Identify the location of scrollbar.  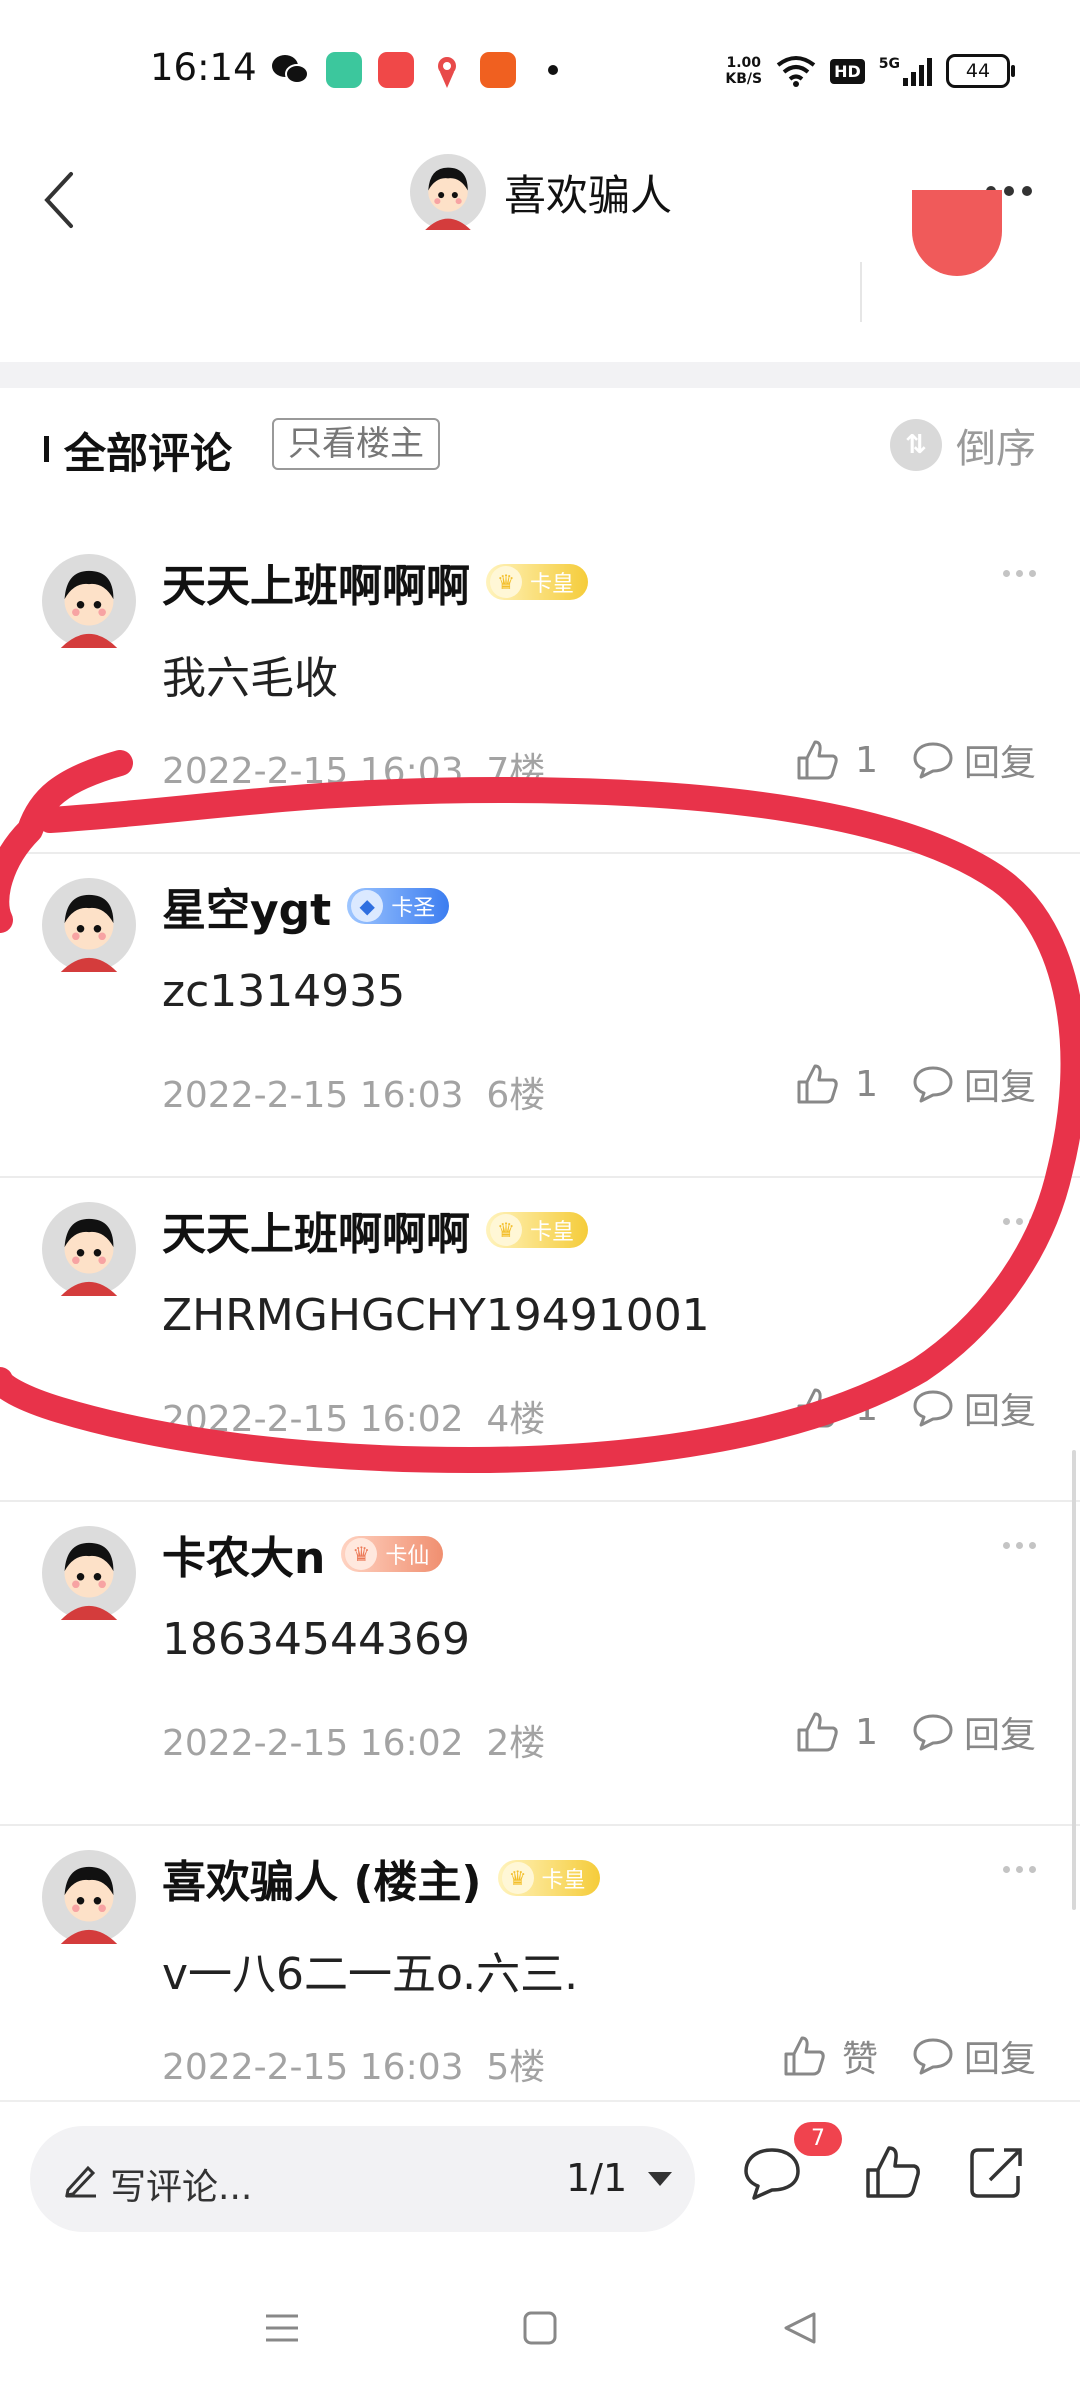
(1074, 1680).